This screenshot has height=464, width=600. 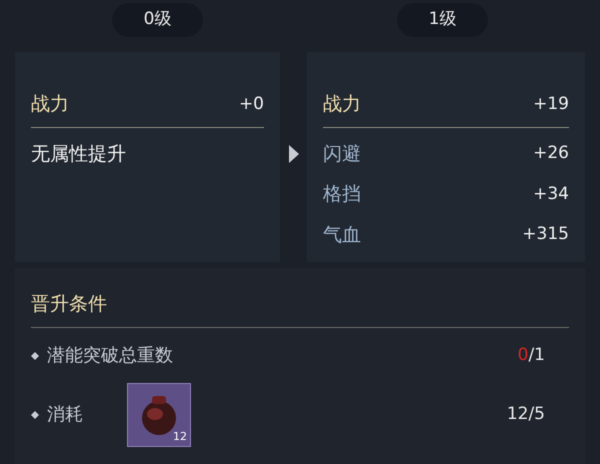 I want to click on condition-progress: 12/5, so click(x=525, y=414).